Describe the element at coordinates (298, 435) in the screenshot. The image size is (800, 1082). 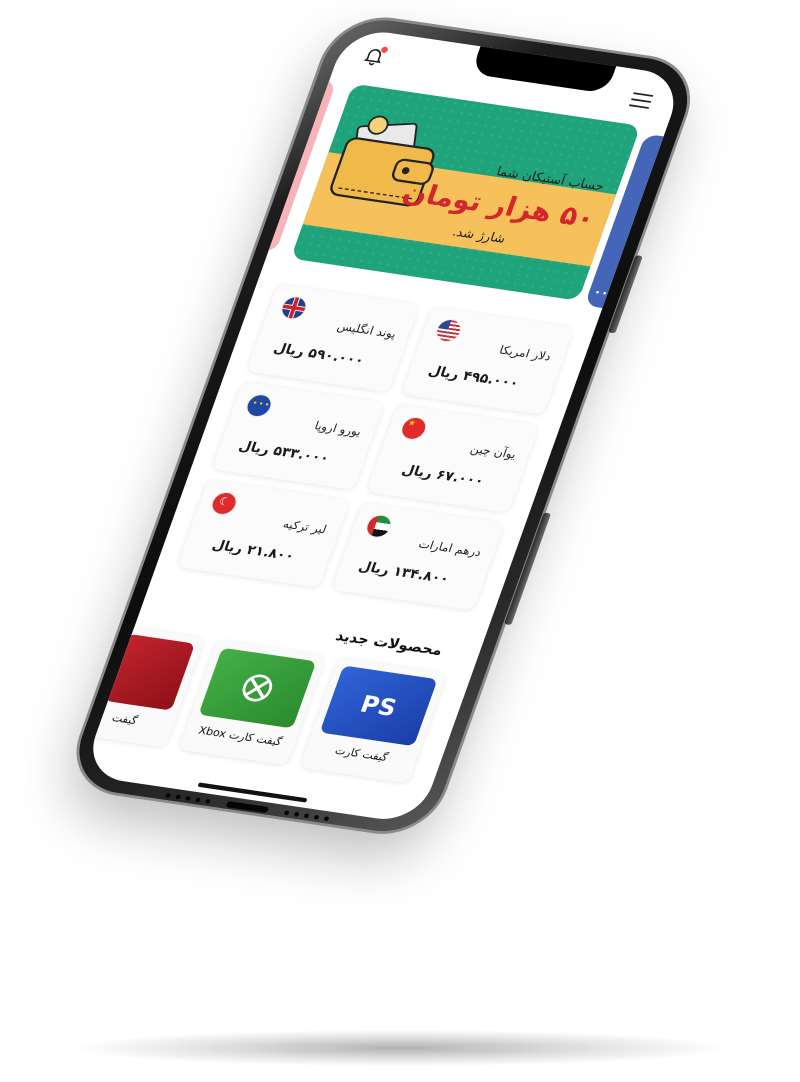
I see `currency-card-eur: یورو اروپا ۵۳۳.۰۰۰ ریال` at that location.